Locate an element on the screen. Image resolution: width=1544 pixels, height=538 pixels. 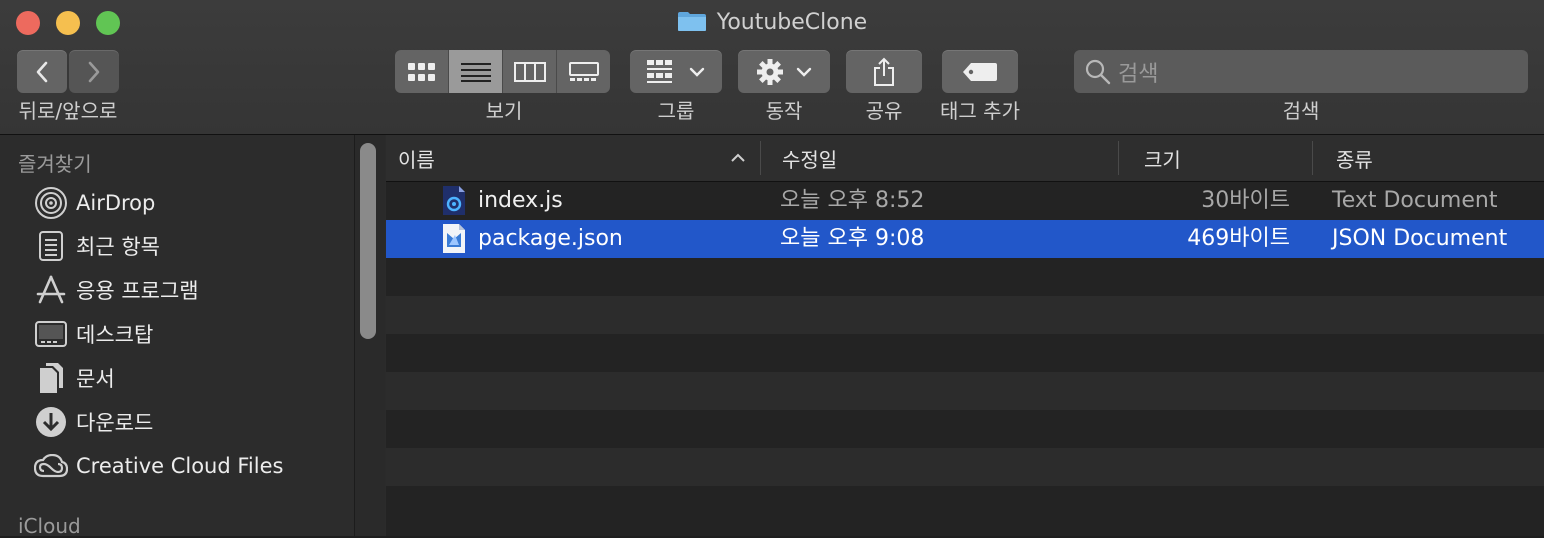
tag-label: 태그 추가 is located at coordinates (980, 111).